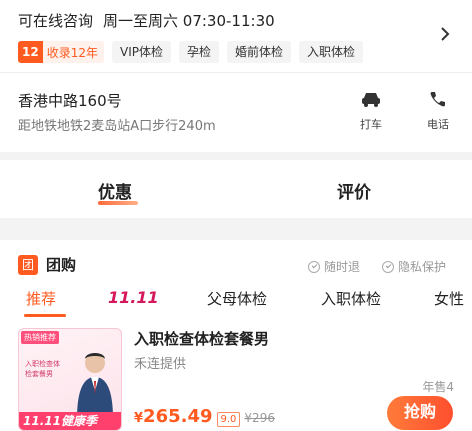 Image resolution: width=472 pixels, height=431 pixels. Describe the element at coordinates (438, 124) in the screenshot. I see `phone-label: 电话` at that location.